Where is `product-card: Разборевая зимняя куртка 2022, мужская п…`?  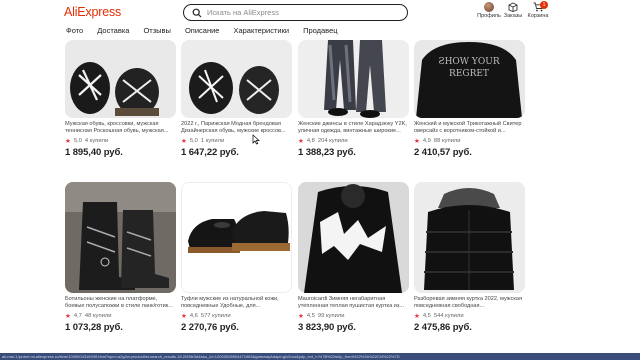 product-card: Разборевая зимняя куртка 2022, мужская п… is located at coordinates (469, 257).